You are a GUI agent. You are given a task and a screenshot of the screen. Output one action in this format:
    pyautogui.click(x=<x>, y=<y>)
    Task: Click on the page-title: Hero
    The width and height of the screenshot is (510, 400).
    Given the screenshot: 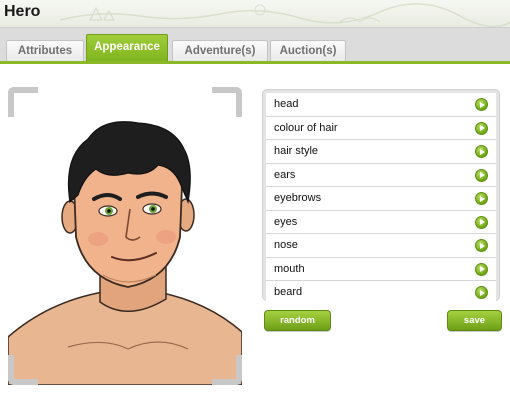 What is the action you would take?
    pyautogui.click(x=22, y=11)
    